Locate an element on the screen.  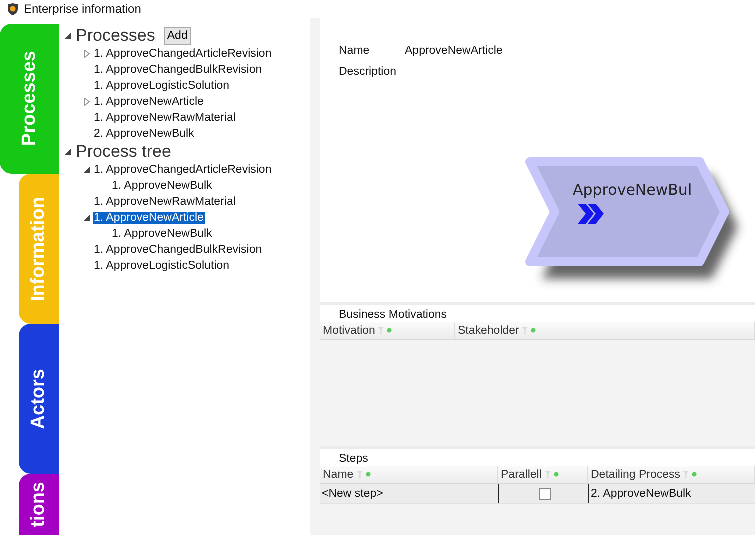
section-heading: Processes is located at coordinates (116, 36).